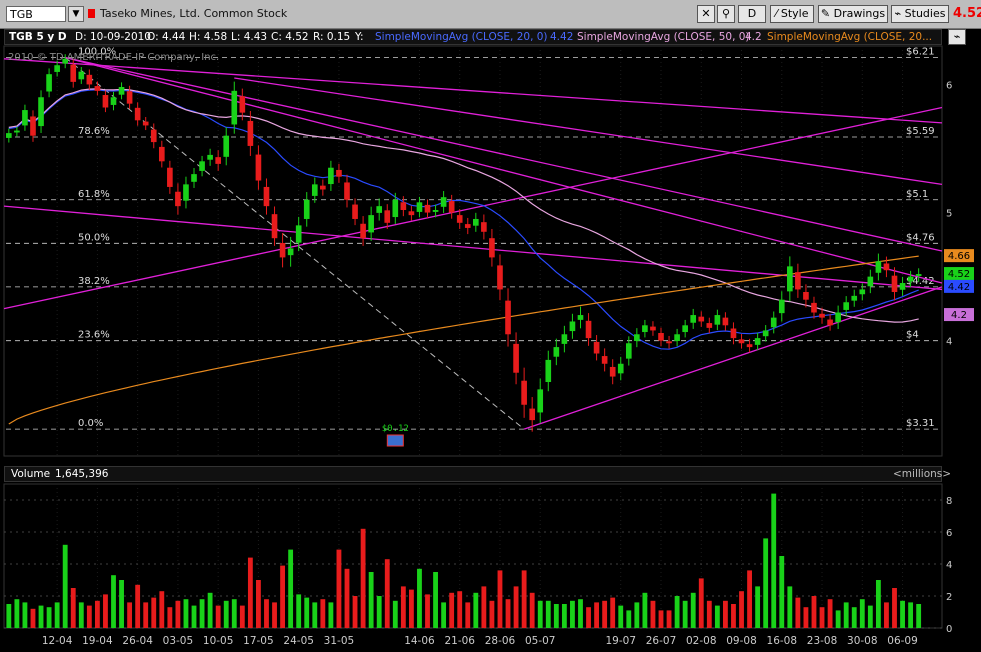 The image size is (981, 652). What do you see at coordinates (36, 14) in the screenshot?
I see `symbol-input: TGB` at bounding box center [36, 14].